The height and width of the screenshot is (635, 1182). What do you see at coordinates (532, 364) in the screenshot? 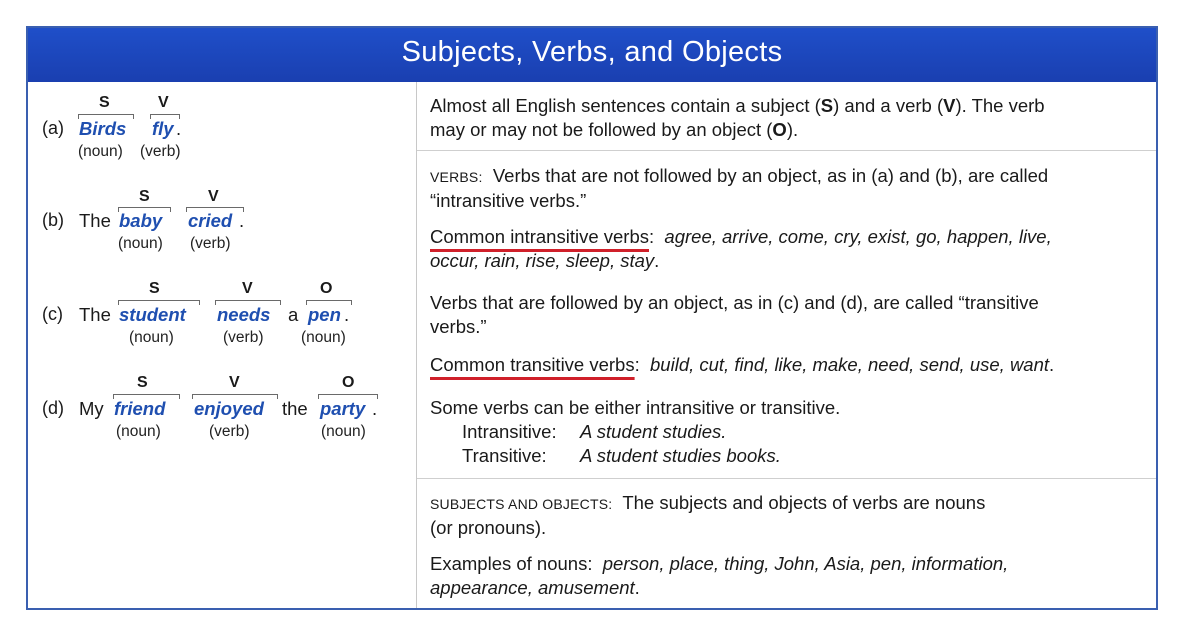
I see `transitive-label: Common transitive verbs` at bounding box center [532, 364].